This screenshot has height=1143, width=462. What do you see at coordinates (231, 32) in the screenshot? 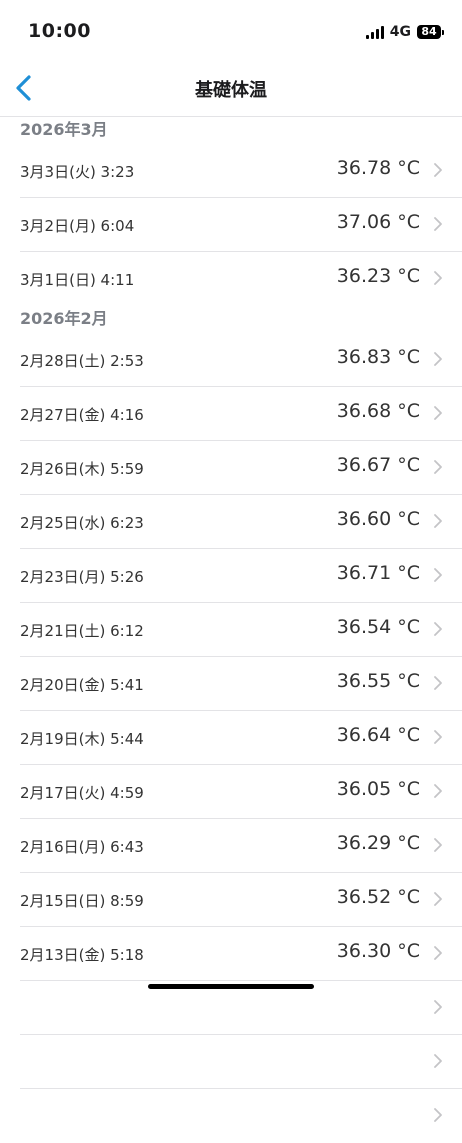
I see `status-bar: 10:00 4G 84` at bounding box center [231, 32].